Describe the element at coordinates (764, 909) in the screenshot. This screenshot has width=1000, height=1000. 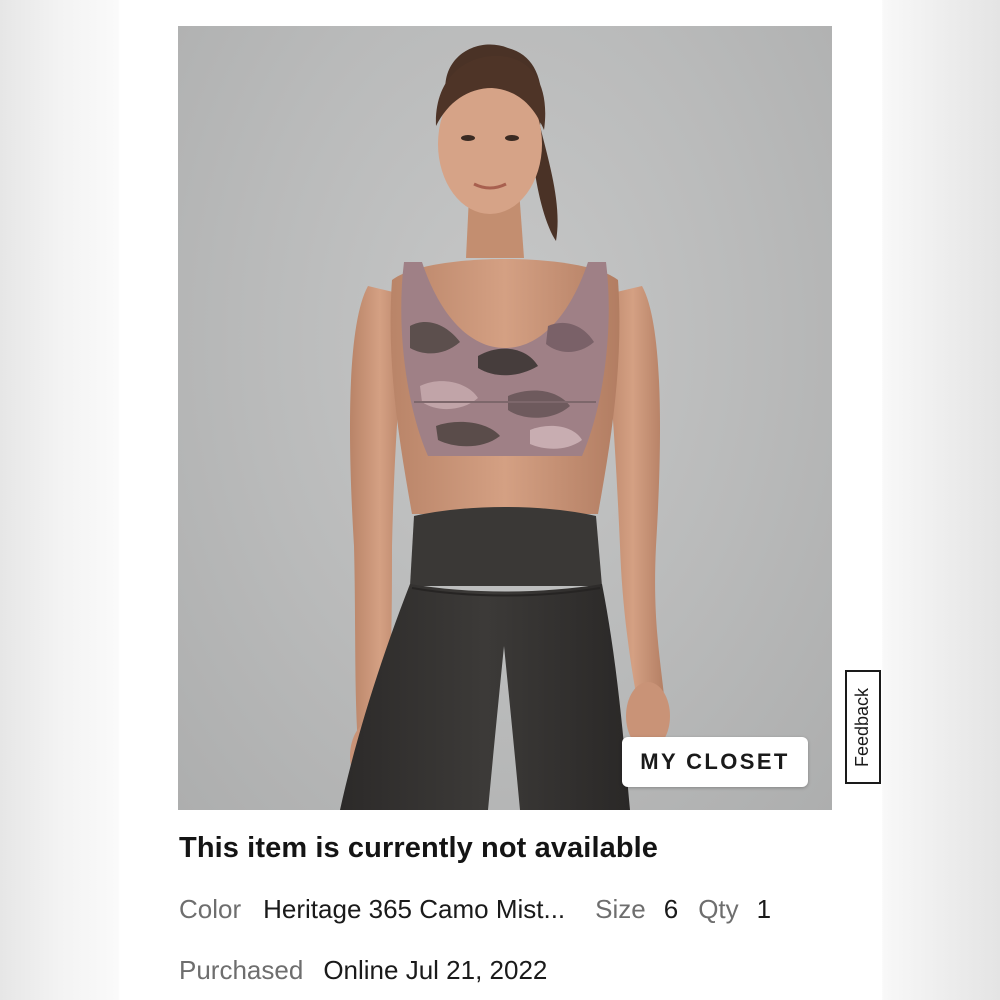
I see `qty-value: 1` at that location.